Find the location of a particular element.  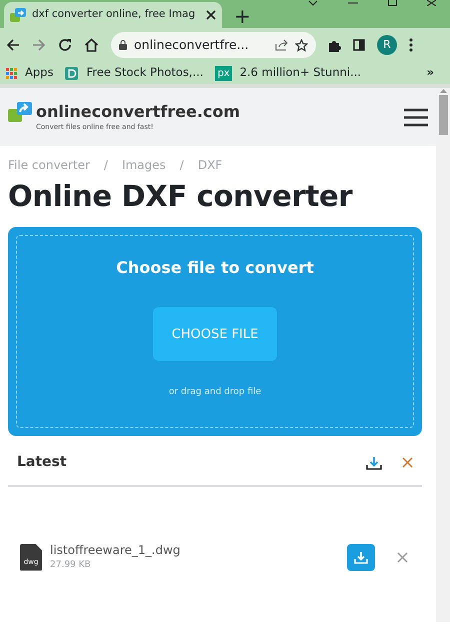

puzzle-icon is located at coordinates (334, 45).